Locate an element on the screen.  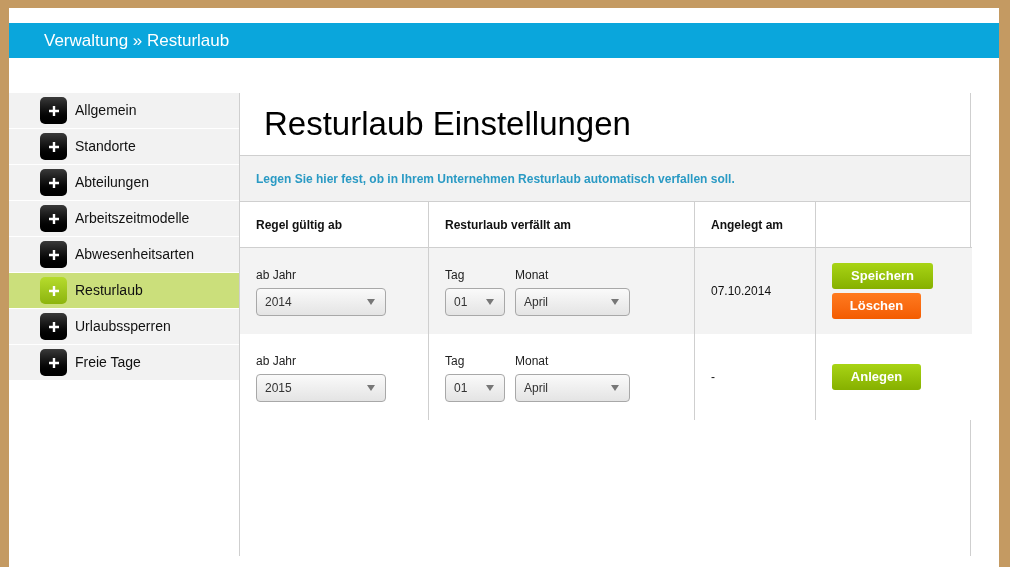
sidebar-item: Abwesenheitsarten is located at coordinates (124, 255).